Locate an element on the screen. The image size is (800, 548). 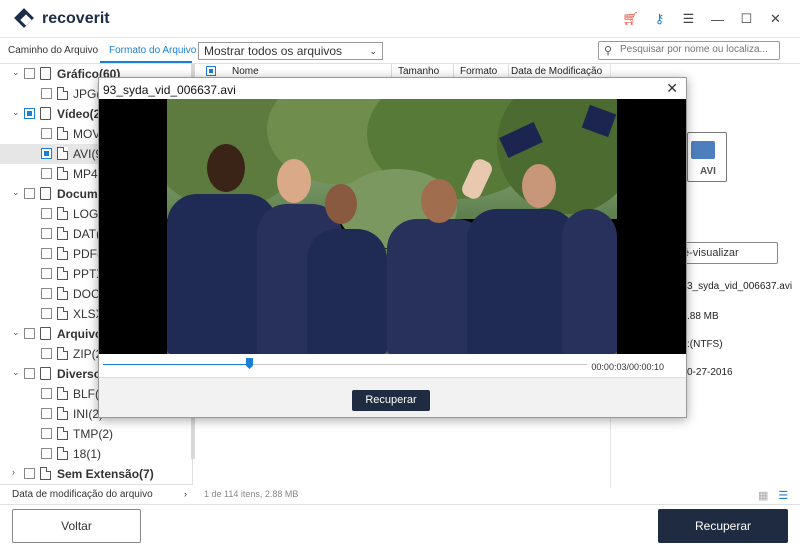
app-logo: recoverit is located at coordinates (62, 19).